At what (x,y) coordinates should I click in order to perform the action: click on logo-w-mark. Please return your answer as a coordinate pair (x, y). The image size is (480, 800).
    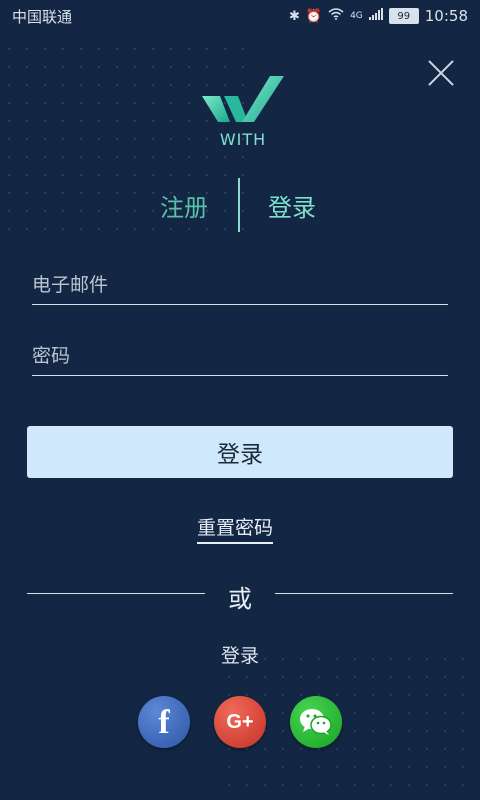
    Looking at the image, I should click on (243, 99).